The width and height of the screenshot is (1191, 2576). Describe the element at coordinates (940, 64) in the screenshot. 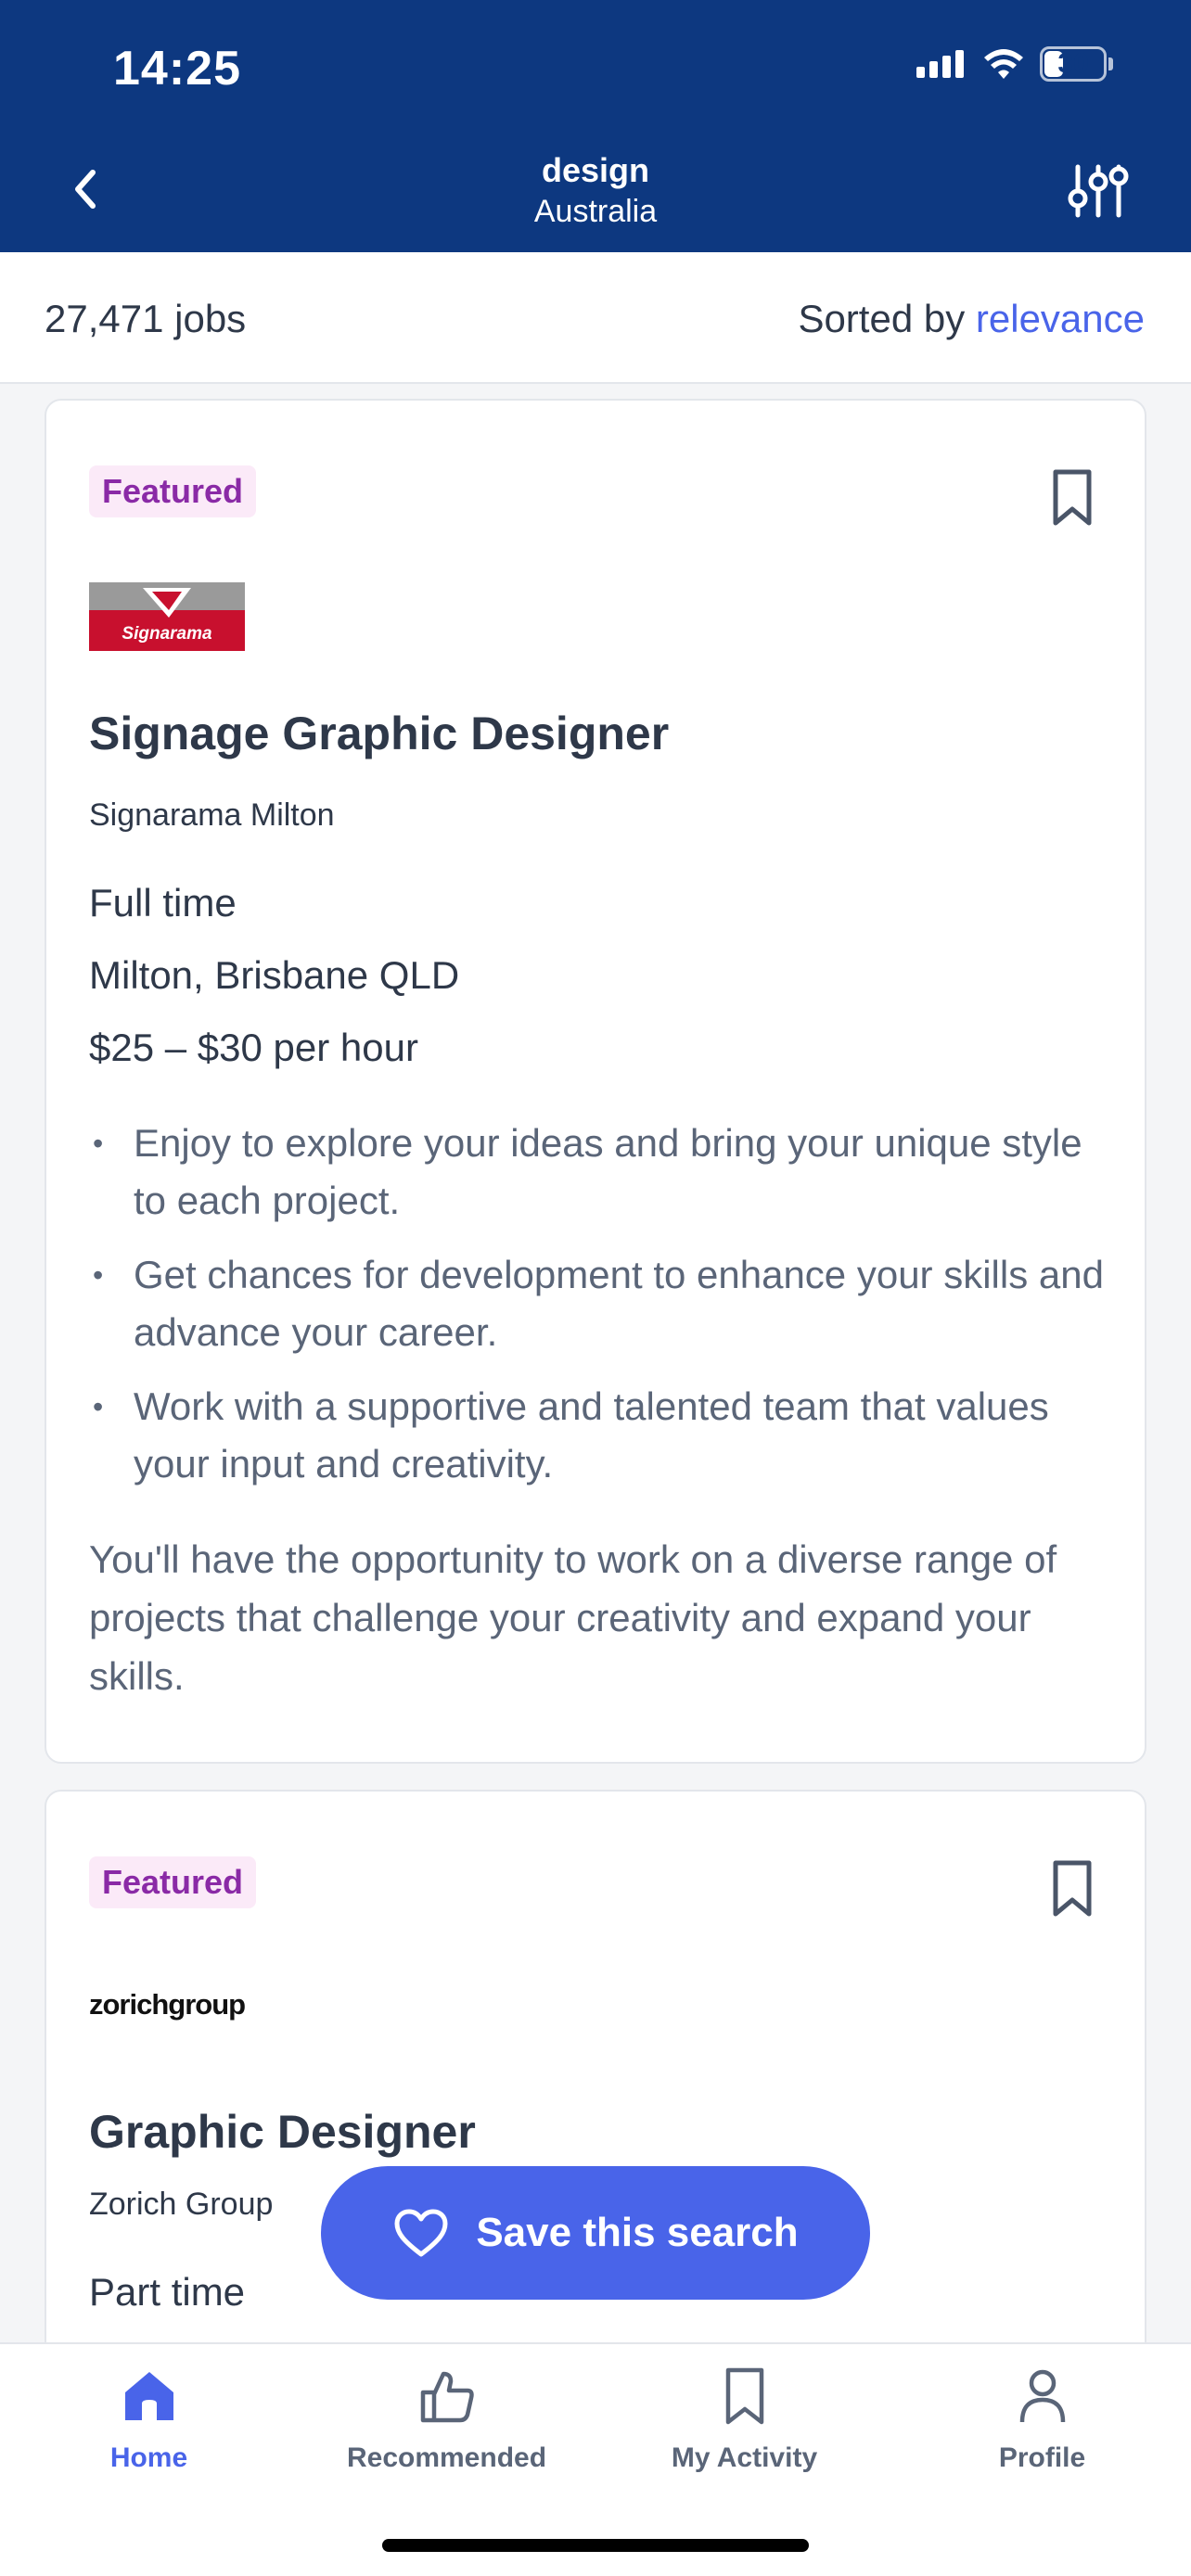

I see `cellular-signal-icon` at that location.